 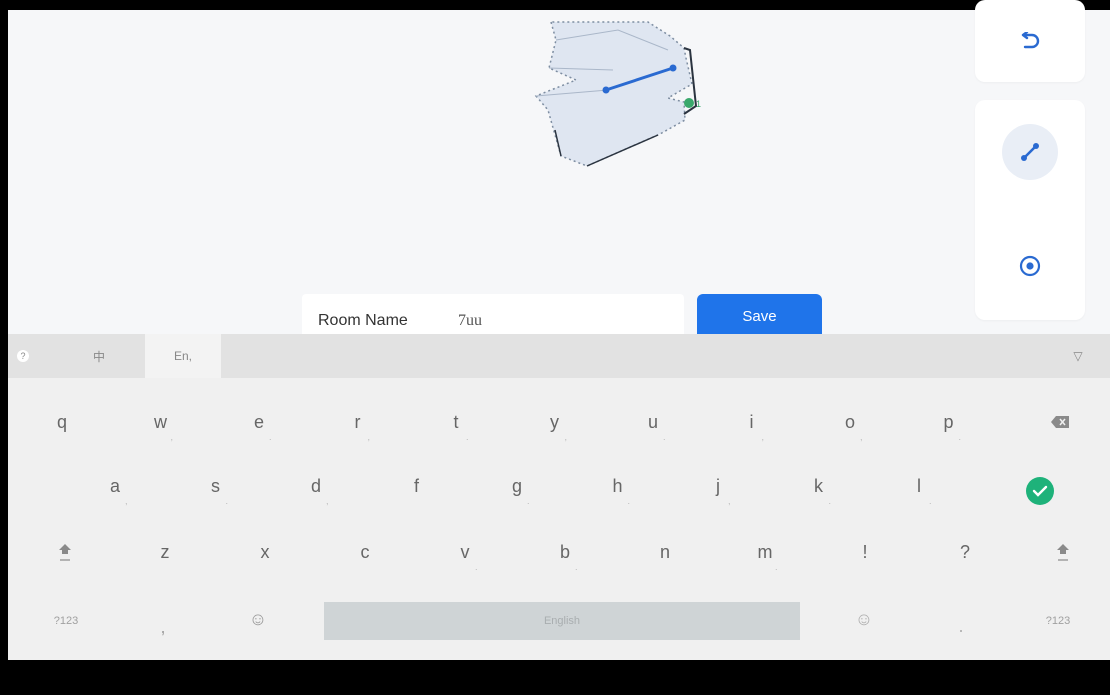 I want to click on key-m-label: m, so click(x=765, y=551).